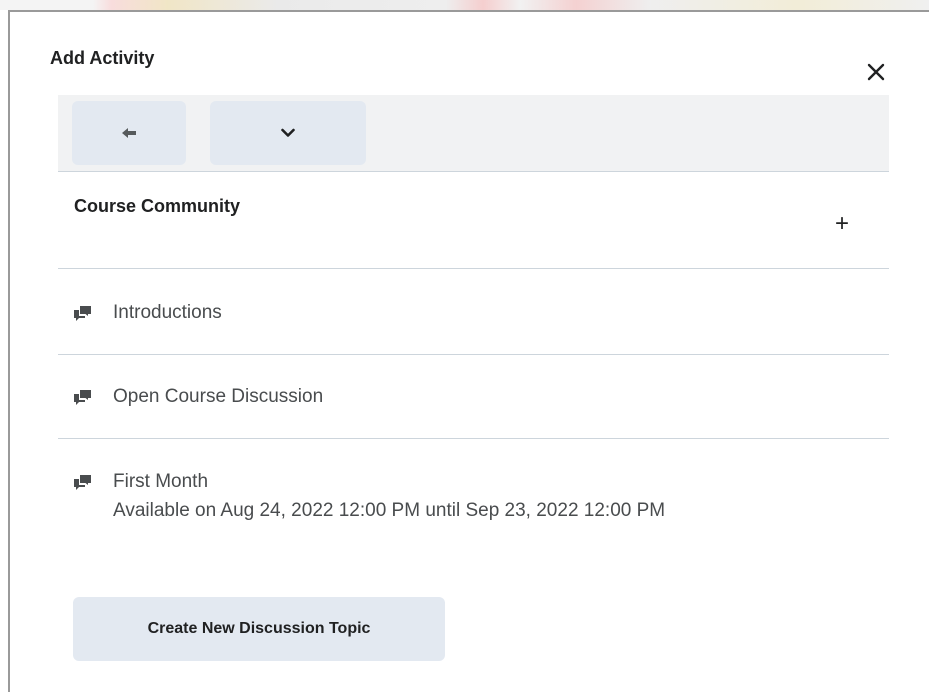  I want to click on close-icon, so click(876, 72).